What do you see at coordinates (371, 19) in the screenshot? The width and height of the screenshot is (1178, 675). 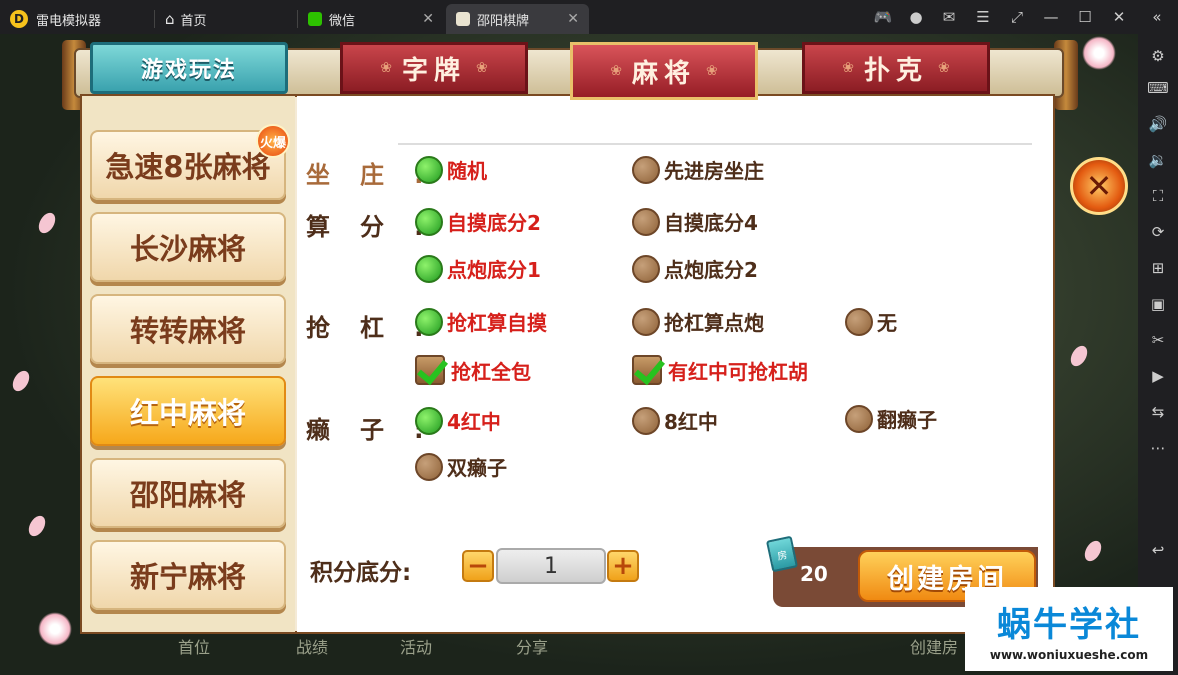 I see `tab-wechat: 微信 ✕` at bounding box center [371, 19].